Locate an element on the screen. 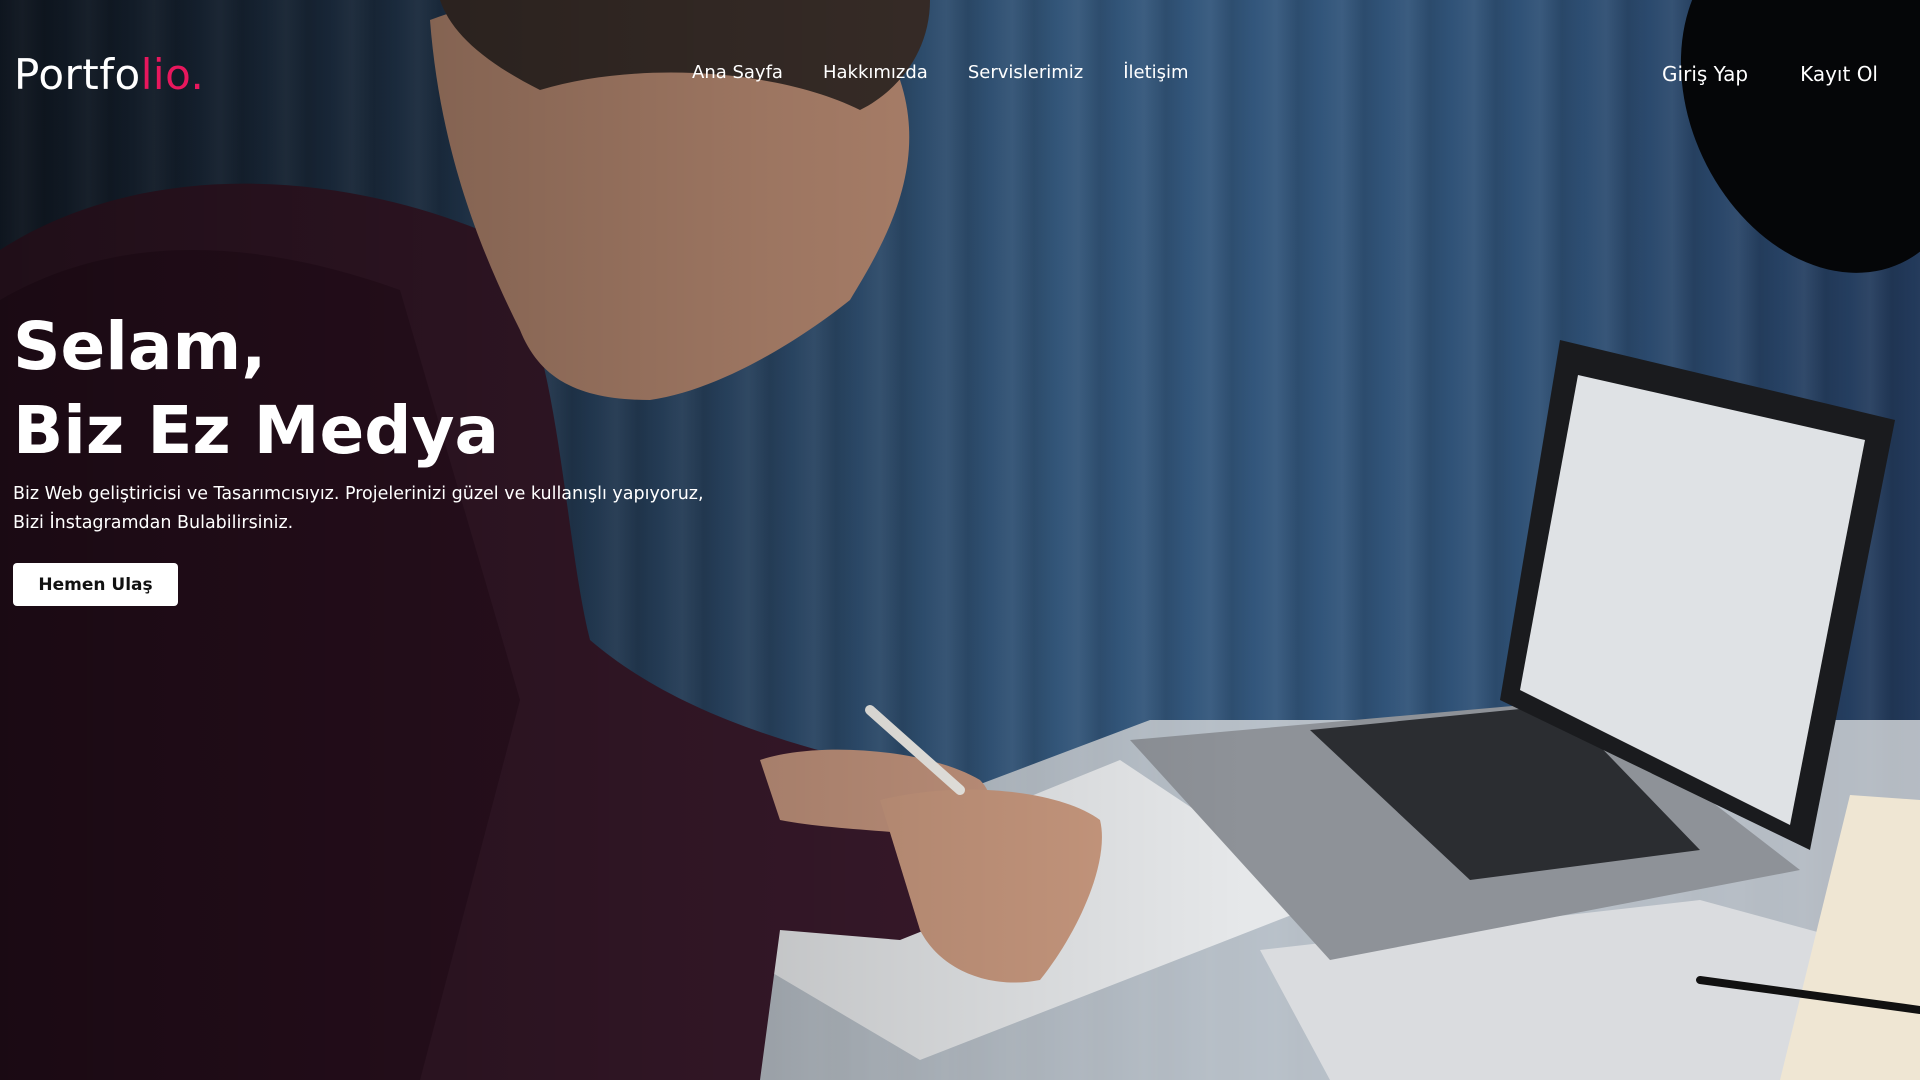 The width and height of the screenshot is (1920, 1080). auth-links: Giriş Yap Kayıt Ol is located at coordinates (1744, 74).